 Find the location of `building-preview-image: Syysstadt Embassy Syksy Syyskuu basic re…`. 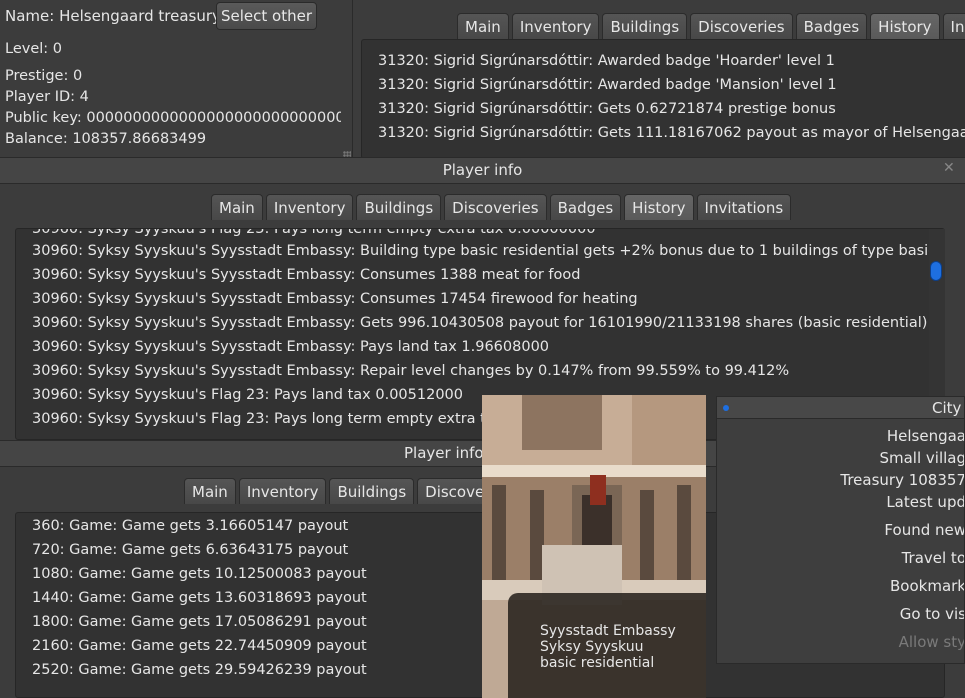

building-preview-image: Syysstadt Embassy Syksy Syyskuu basic re… is located at coordinates (594, 546).